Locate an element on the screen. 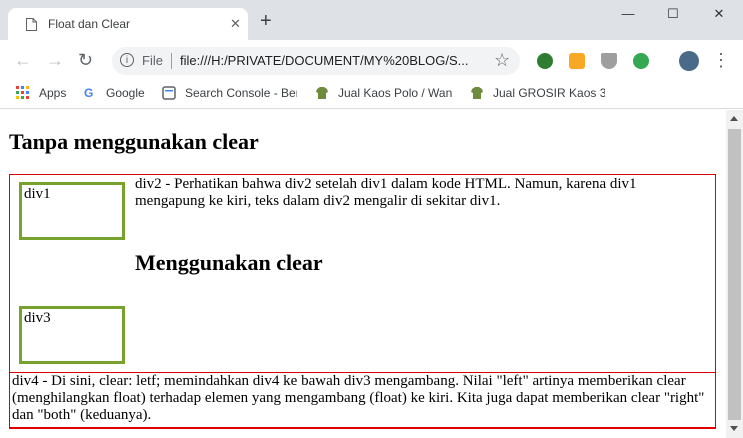 This screenshot has height=438, width=743. bookmark-apps: Apps is located at coordinates (52, 93).